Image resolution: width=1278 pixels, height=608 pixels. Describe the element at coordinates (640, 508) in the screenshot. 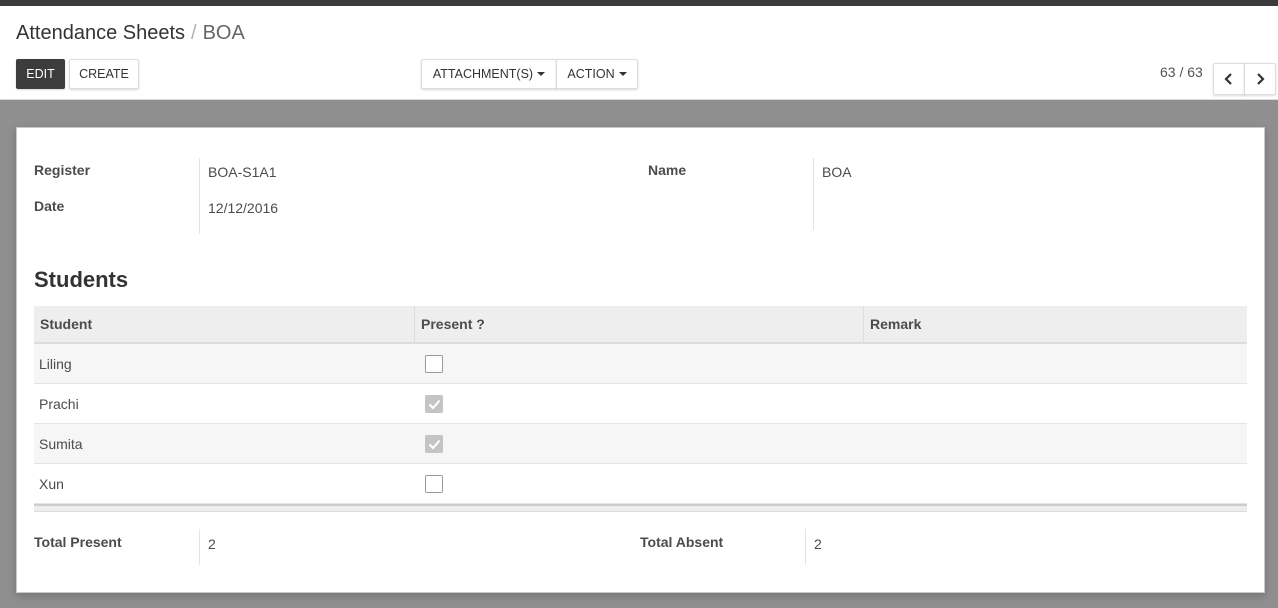

I see `table-footer` at that location.